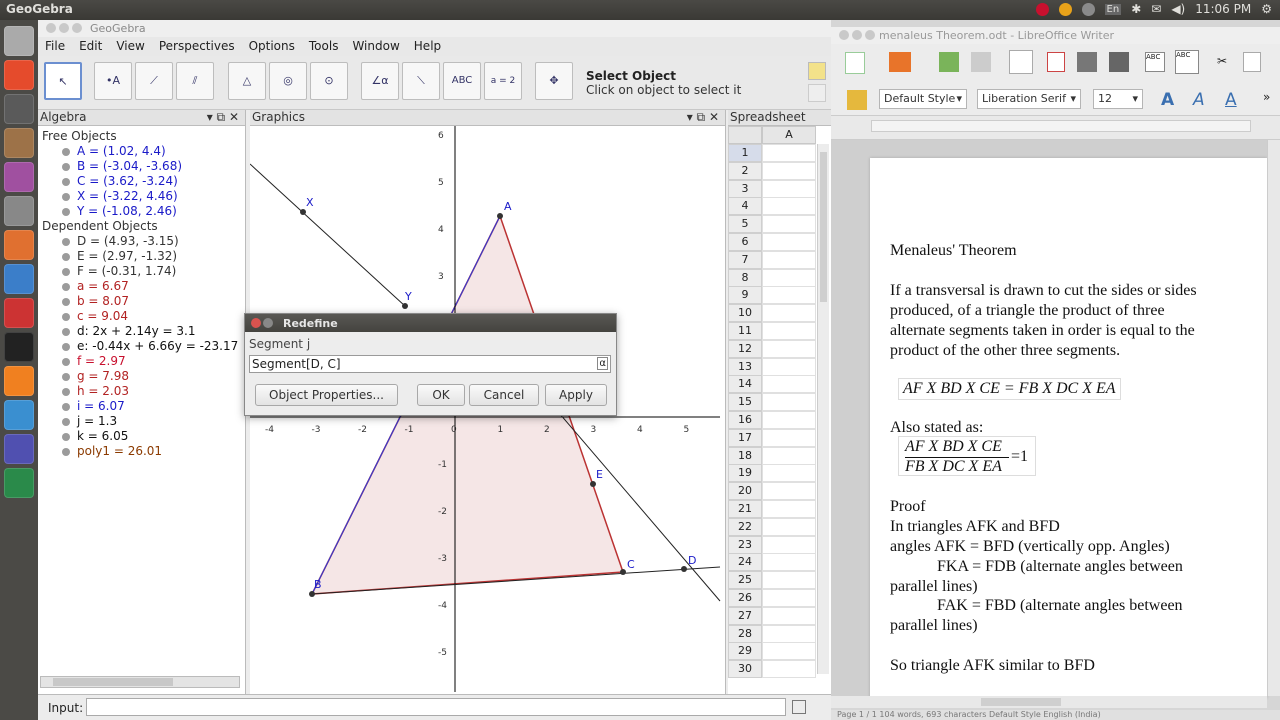  I want to click on menu-edit: Edit, so click(90, 46).